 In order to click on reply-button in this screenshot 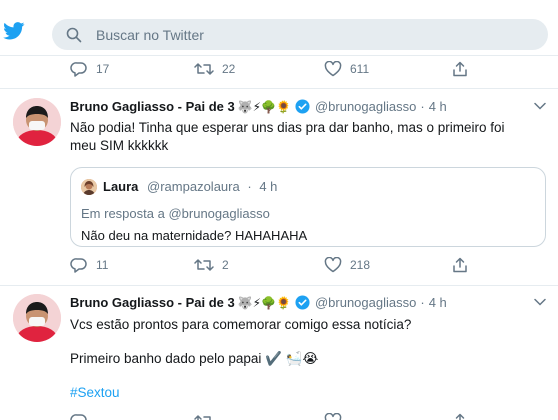, I will do `click(79, 416)`.